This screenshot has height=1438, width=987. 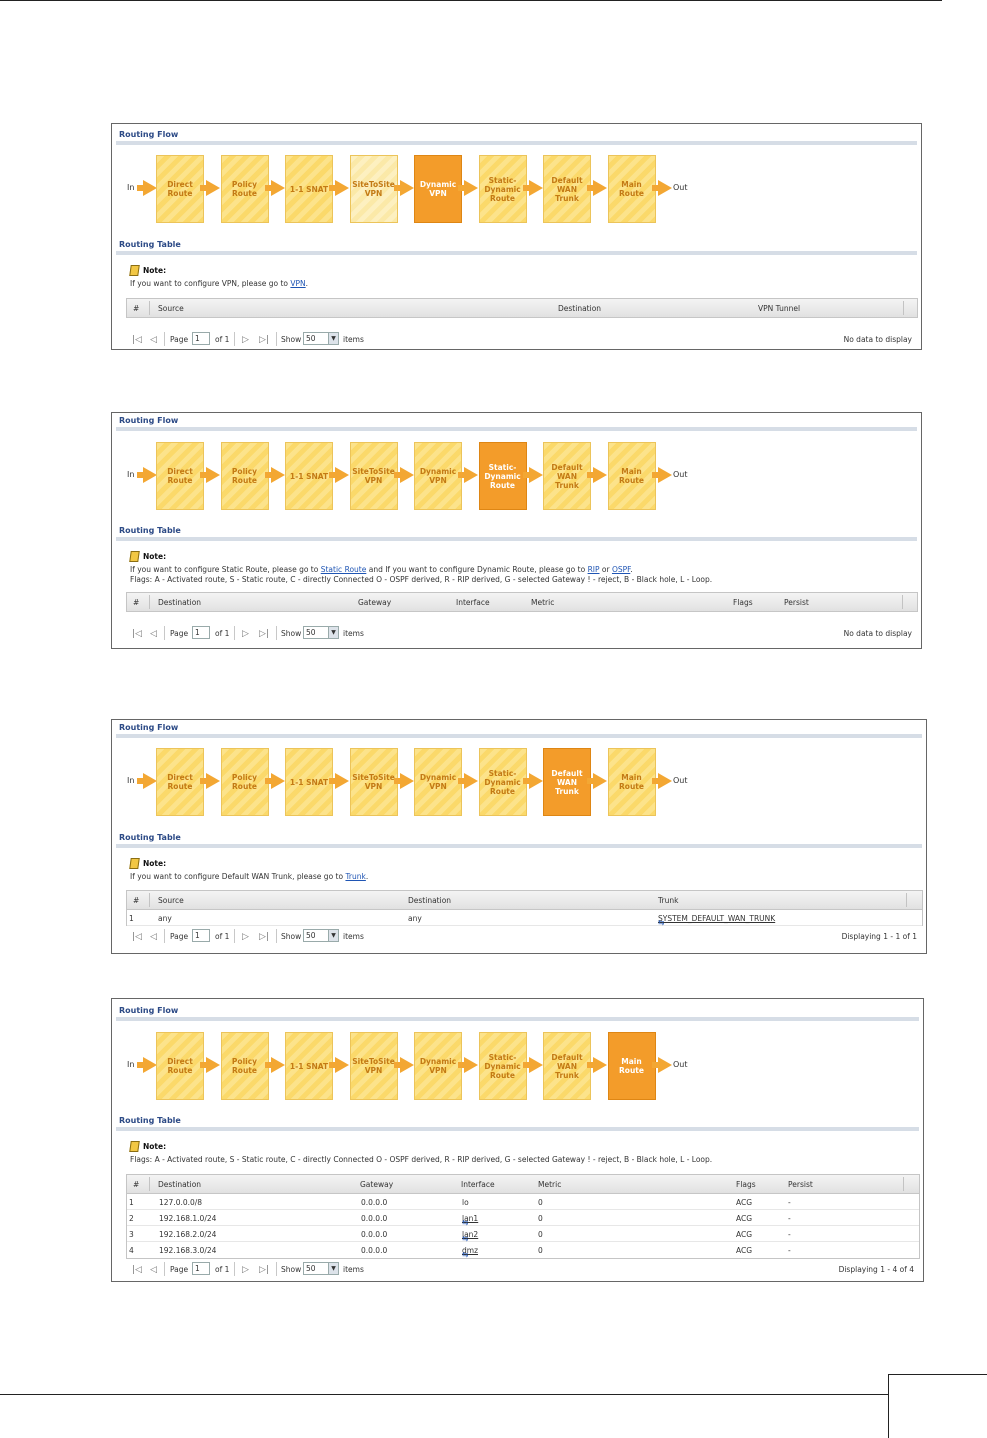 I want to click on table-row: 3 192.168.2.0/24 0.0.0.0 ⇆ lan2 0 ACG -, so click(x=523, y=1234).